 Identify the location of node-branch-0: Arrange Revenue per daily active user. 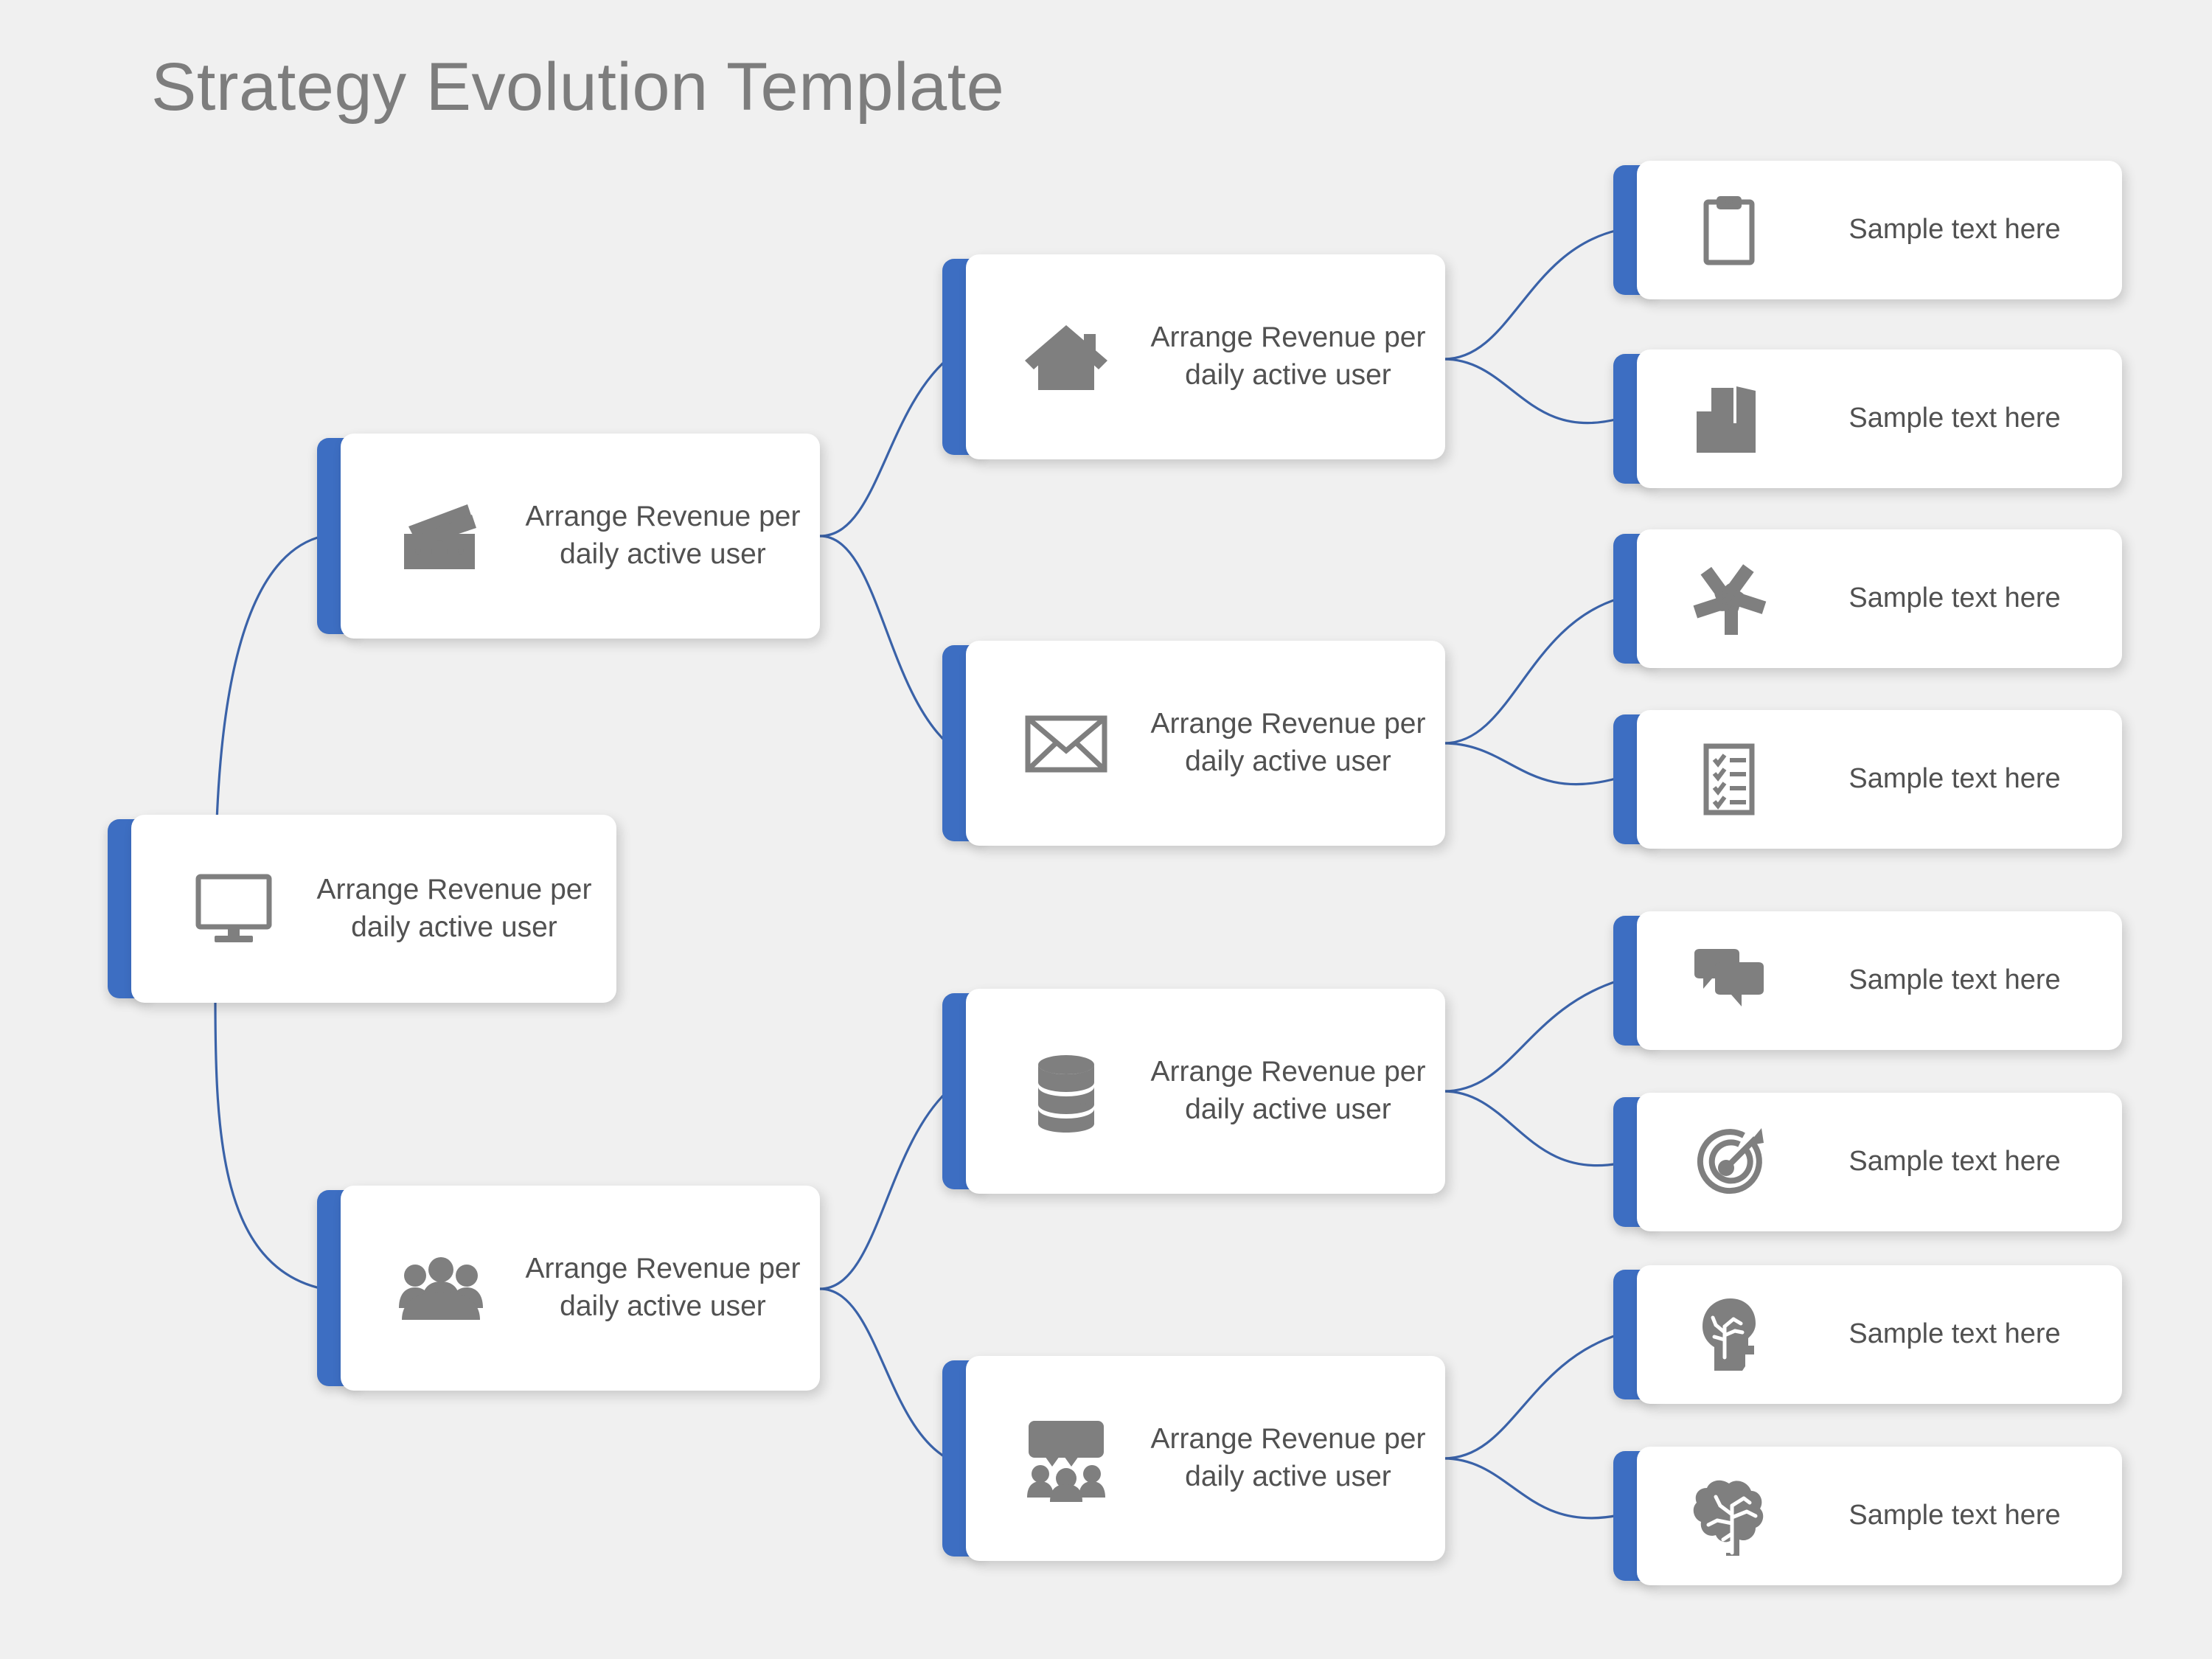
(568, 536).